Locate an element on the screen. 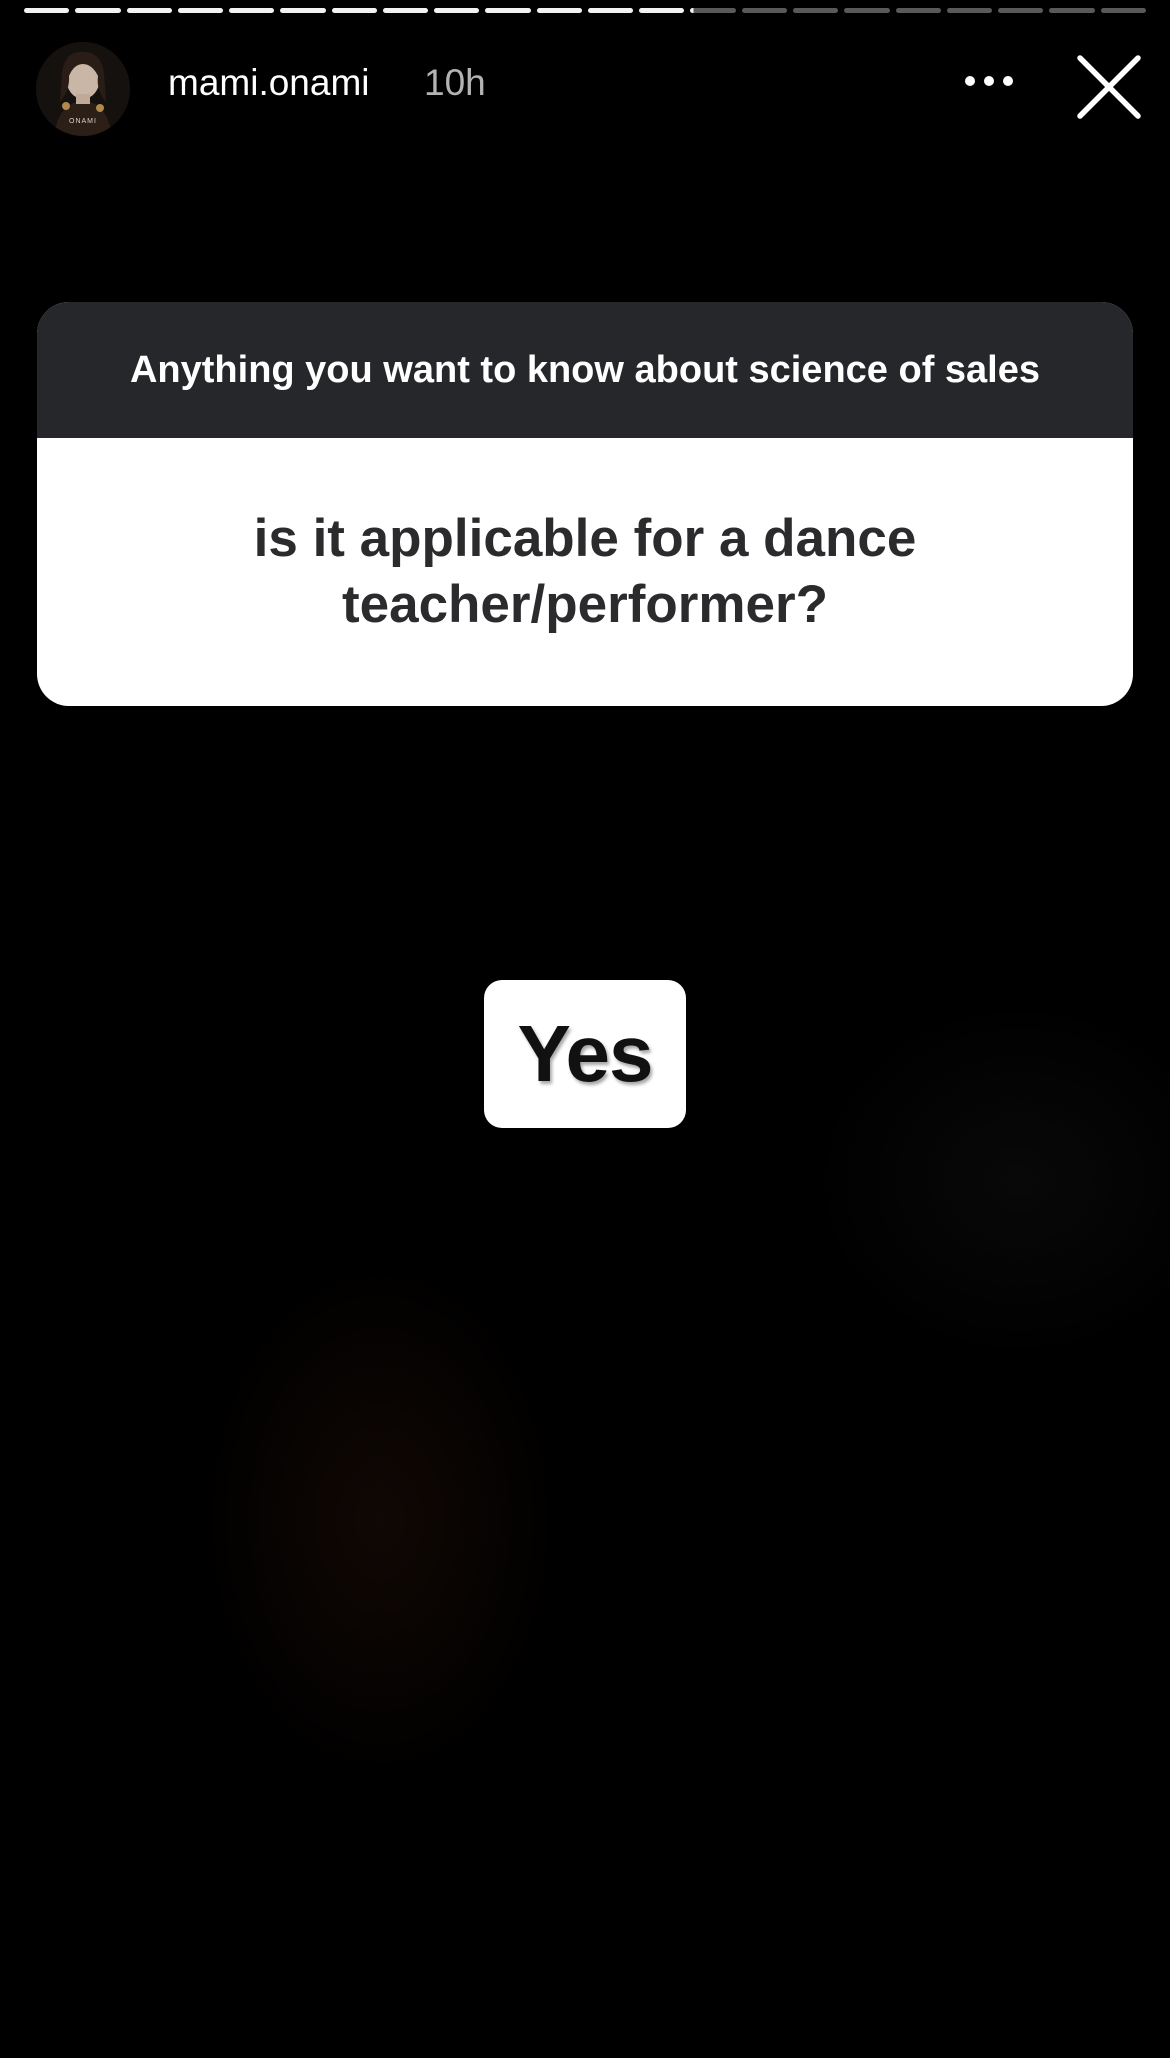  story-progress-bar is located at coordinates (585, 11).